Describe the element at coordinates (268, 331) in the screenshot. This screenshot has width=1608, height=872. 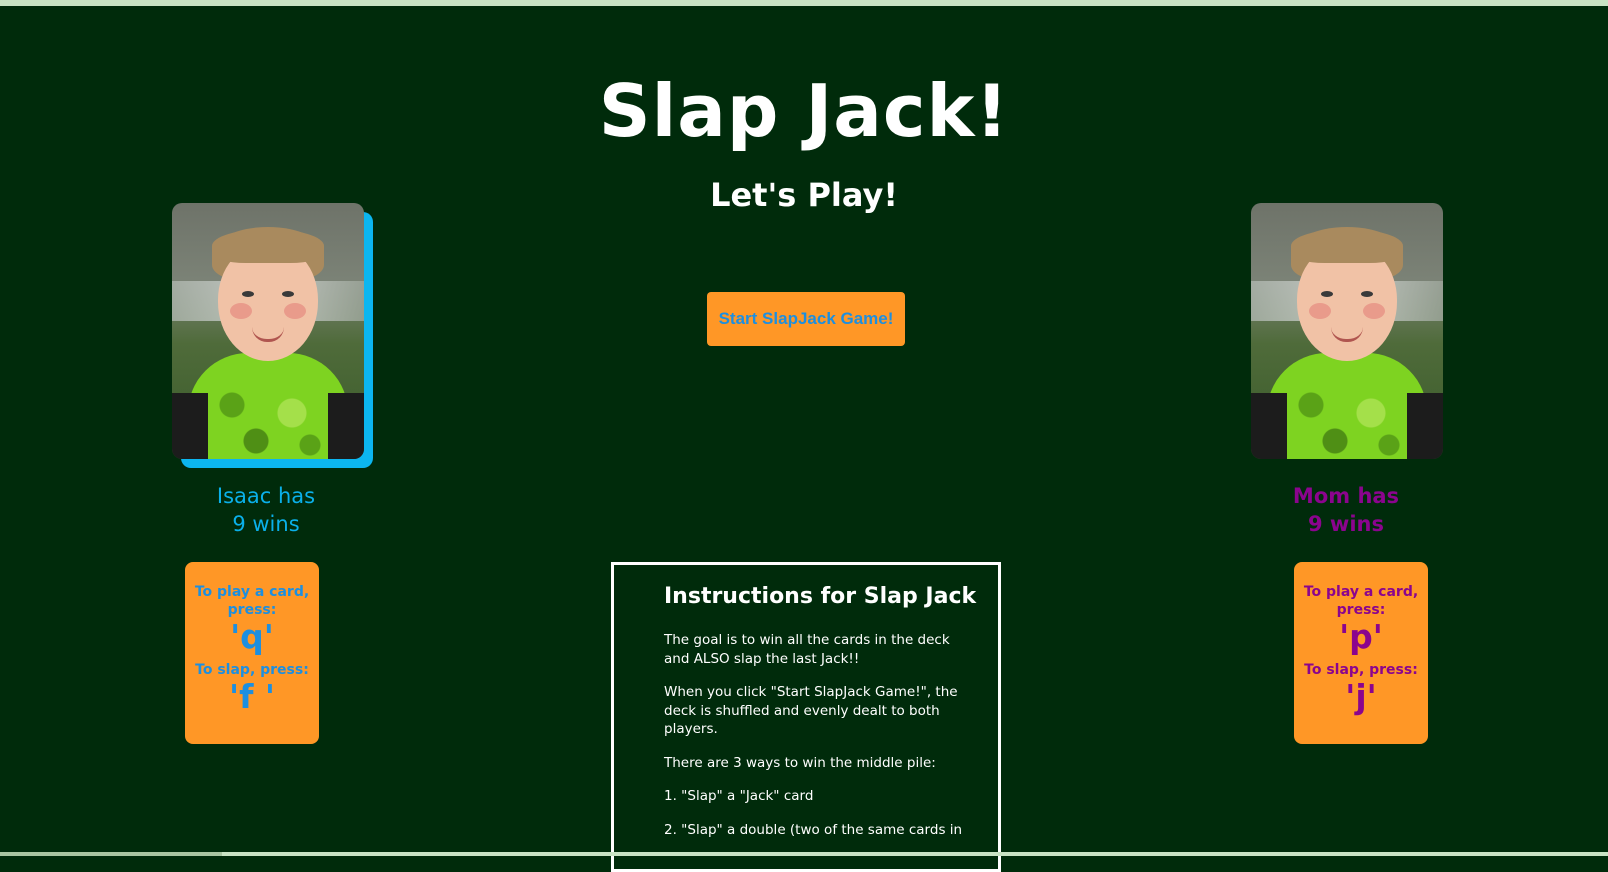
I see `player-left-avatar` at that location.